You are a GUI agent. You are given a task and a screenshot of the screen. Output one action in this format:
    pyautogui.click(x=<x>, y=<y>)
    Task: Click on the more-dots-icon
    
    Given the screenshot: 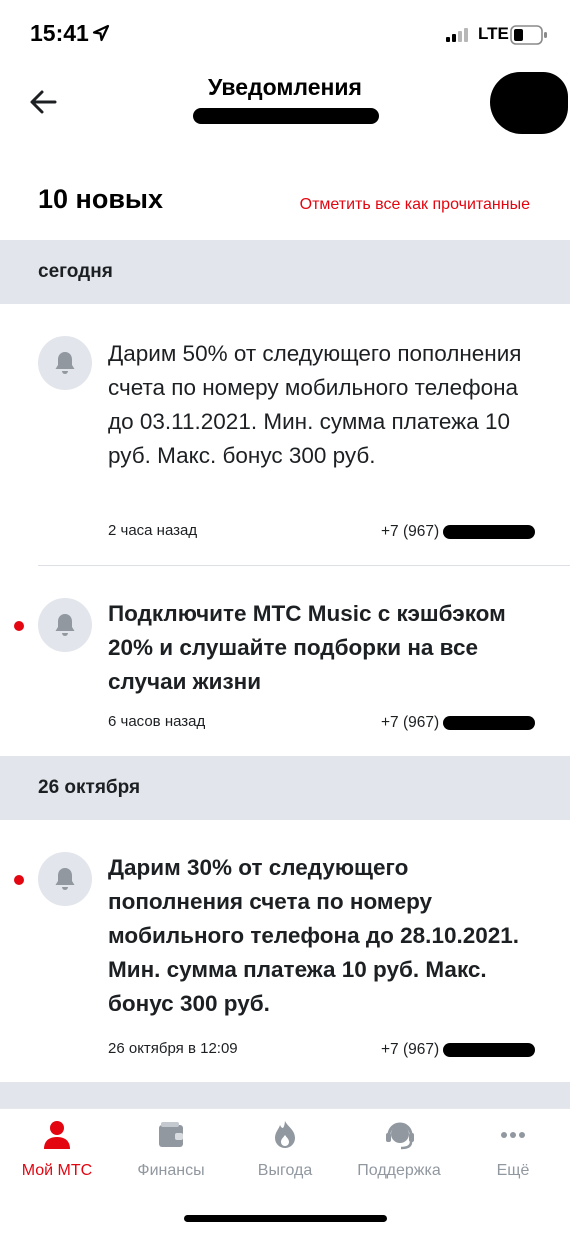 What is the action you would take?
    pyautogui.click(x=513, y=1135)
    